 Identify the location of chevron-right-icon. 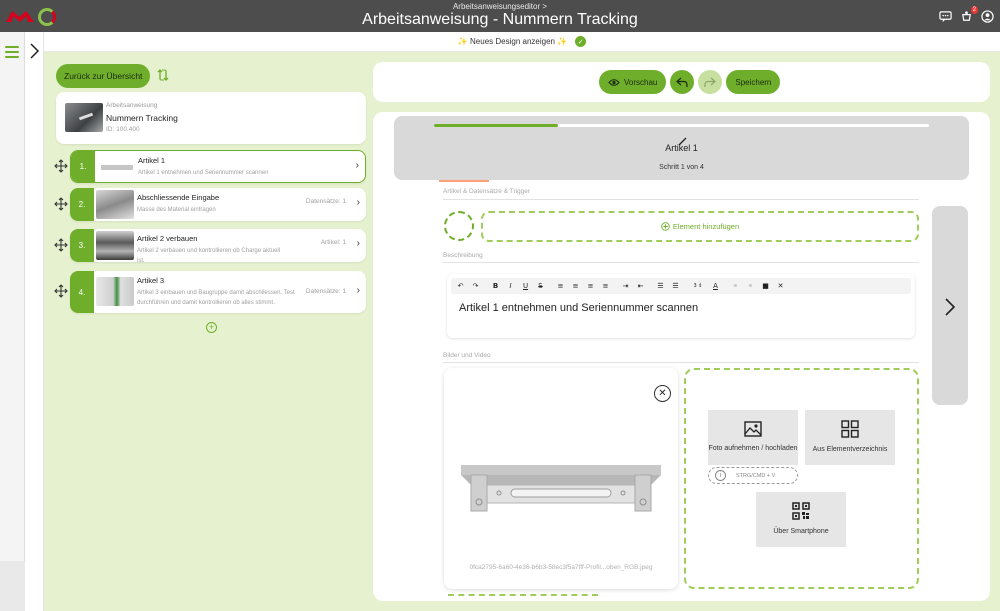
(35, 51).